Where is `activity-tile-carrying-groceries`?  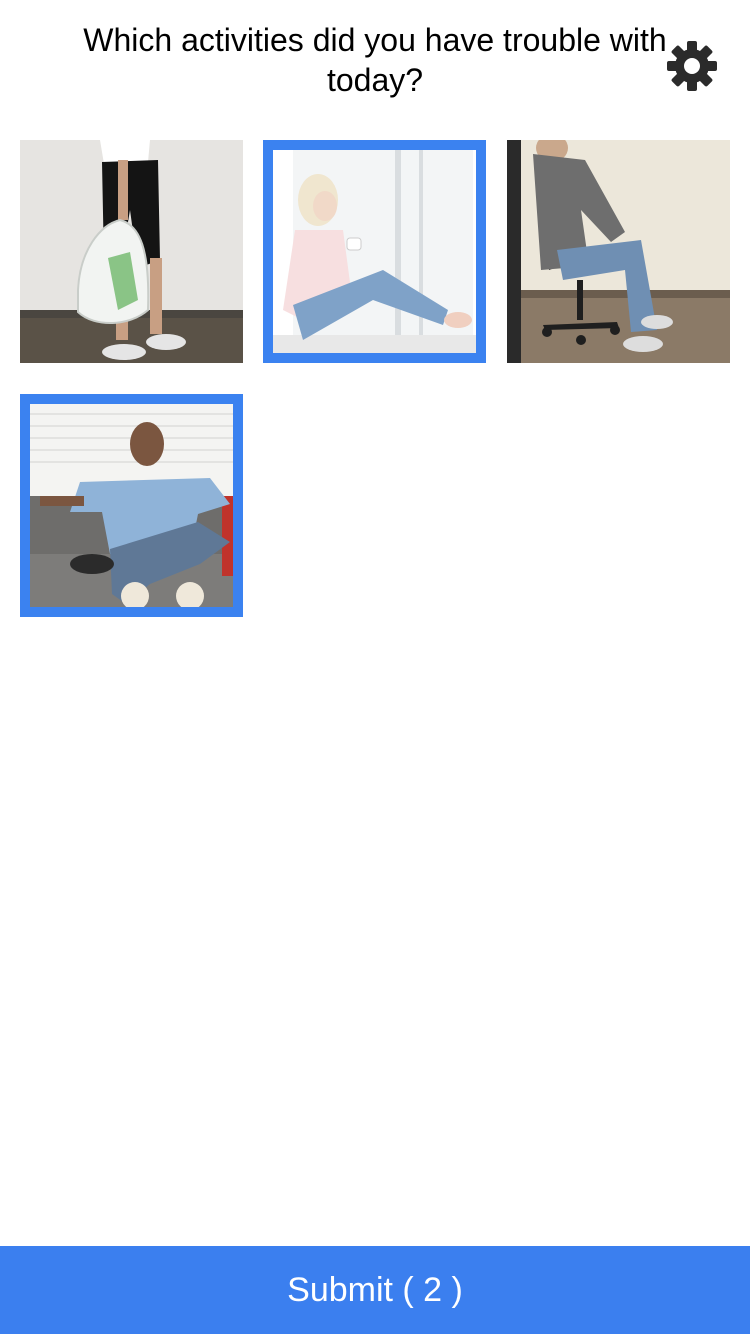 activity-tile-carrying-groceries is located at coordinates (131, 251).